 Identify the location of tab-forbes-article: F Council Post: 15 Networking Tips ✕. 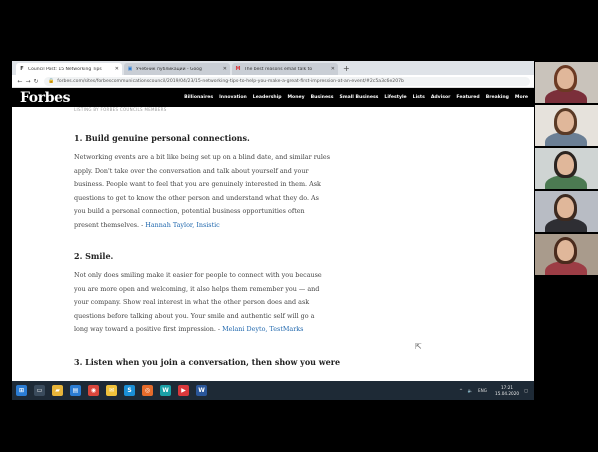
(69, 69).